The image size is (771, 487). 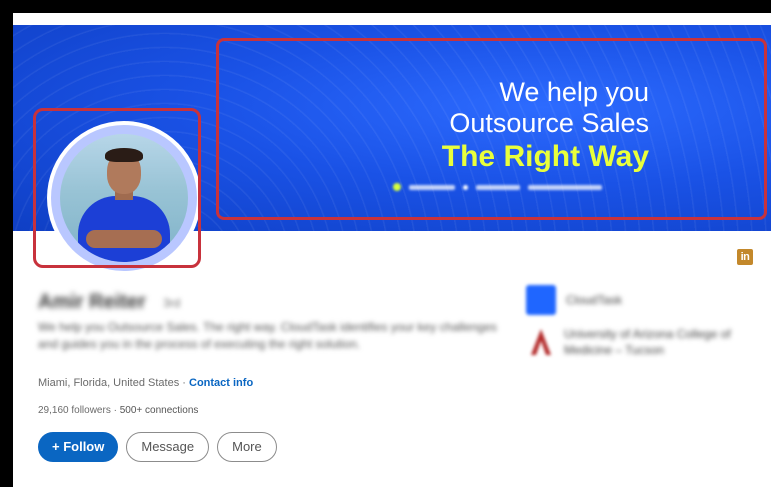 I want to click on follow-button: + Follow, so click(x=78, y=447).